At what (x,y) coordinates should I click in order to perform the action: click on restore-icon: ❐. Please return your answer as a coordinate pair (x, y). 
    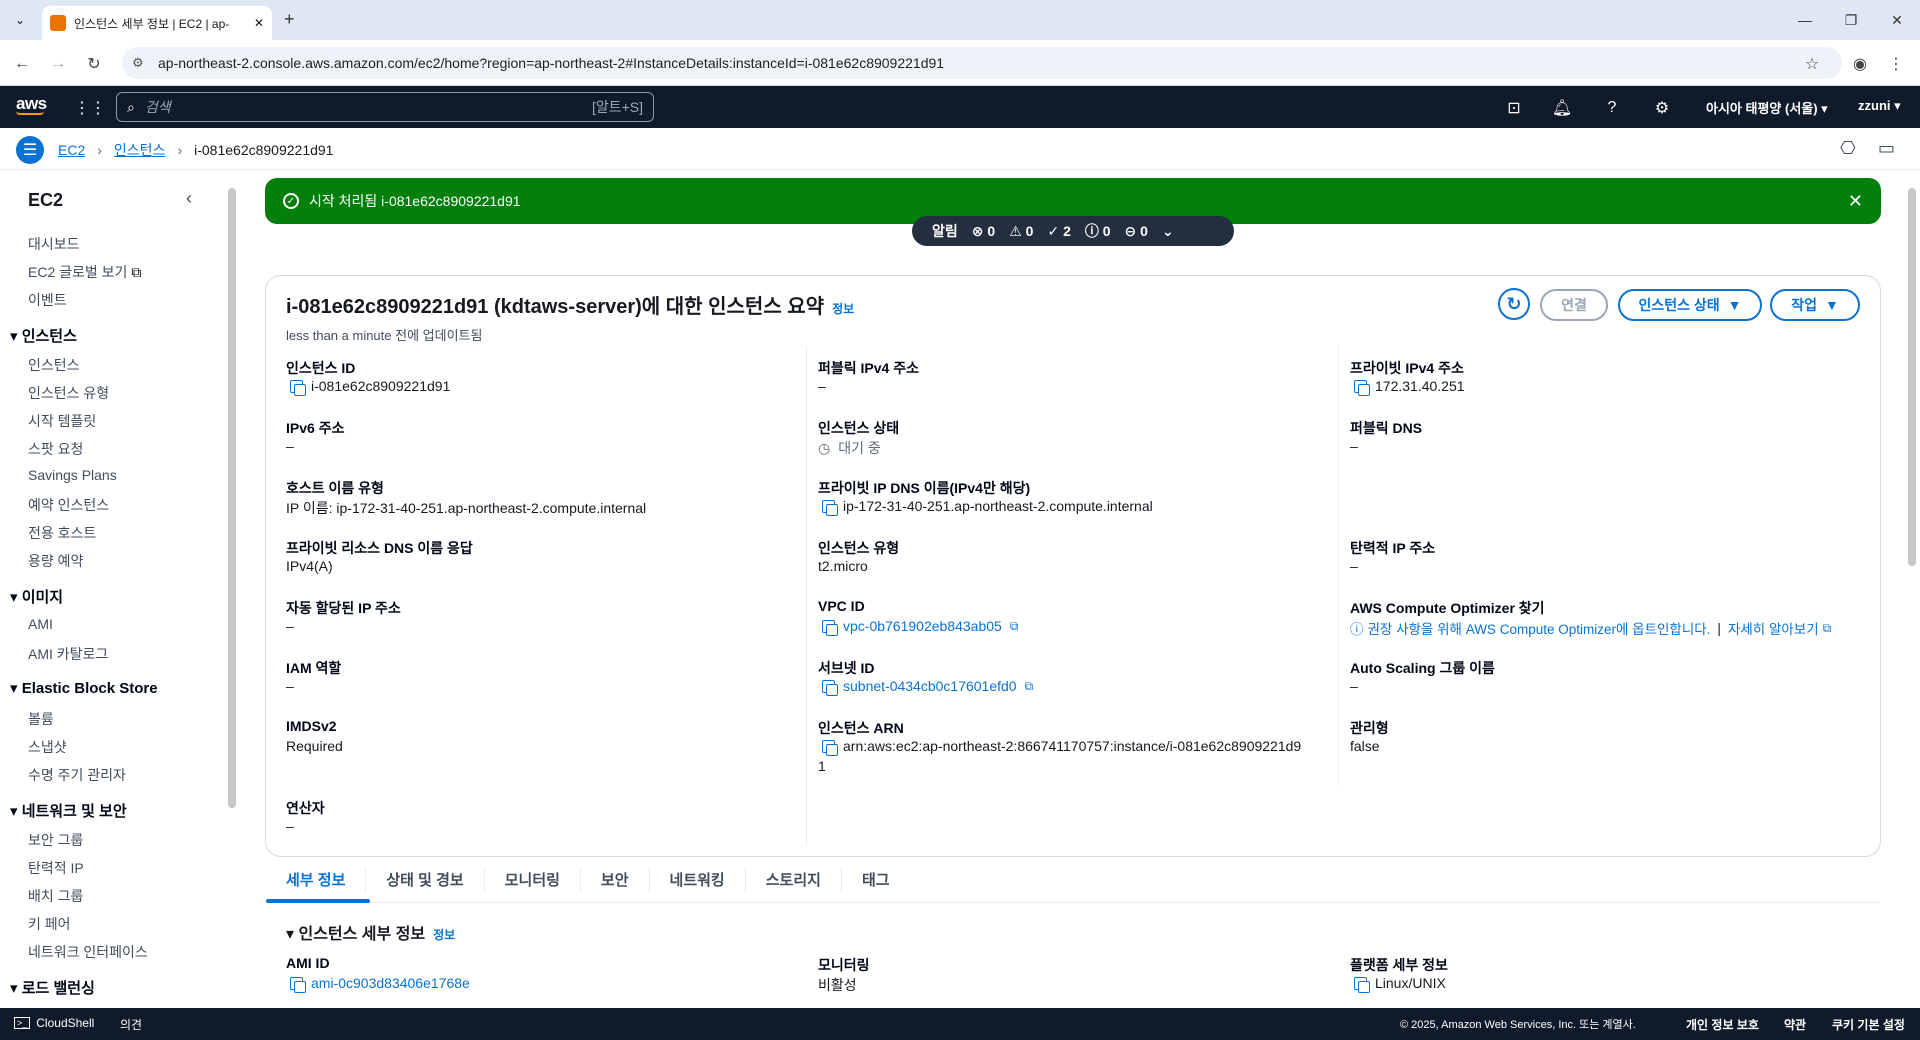
    Looking at the image, I should click on (1851, 20).